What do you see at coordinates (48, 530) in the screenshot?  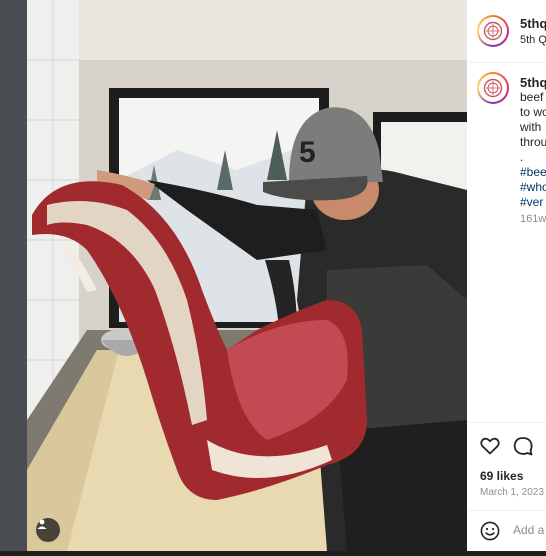 I see `user-tag-button` at bounding box center [48, 530].